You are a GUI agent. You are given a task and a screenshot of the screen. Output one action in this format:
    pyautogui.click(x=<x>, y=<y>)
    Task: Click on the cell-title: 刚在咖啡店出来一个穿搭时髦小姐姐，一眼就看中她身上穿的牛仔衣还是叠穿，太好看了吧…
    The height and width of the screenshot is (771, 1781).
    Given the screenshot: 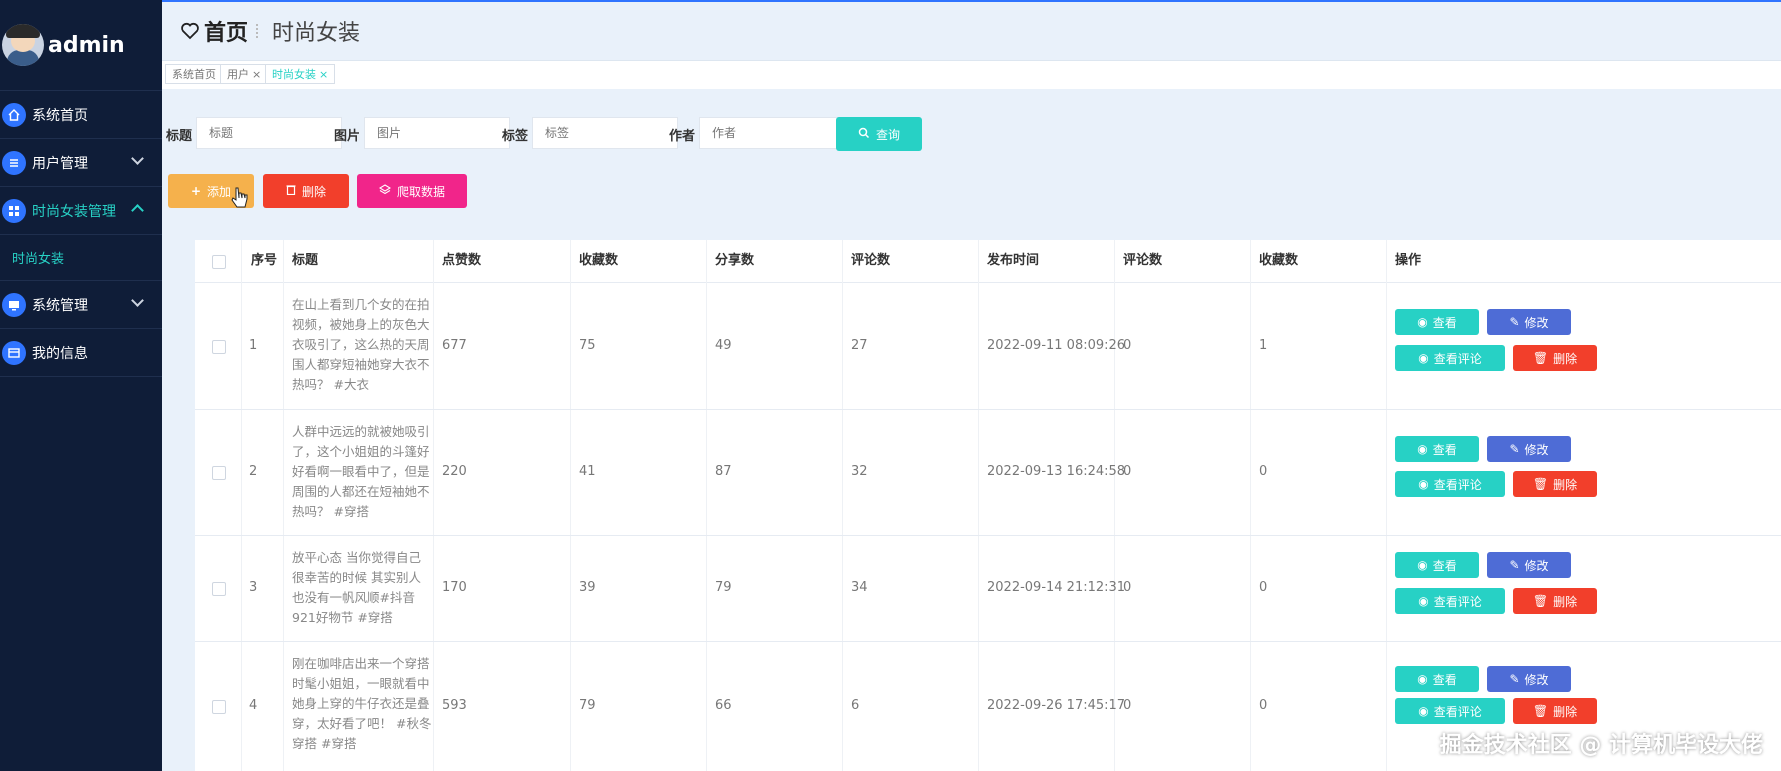 What is the action you would take?
    pyautogui.click(x=362, y=703)
    